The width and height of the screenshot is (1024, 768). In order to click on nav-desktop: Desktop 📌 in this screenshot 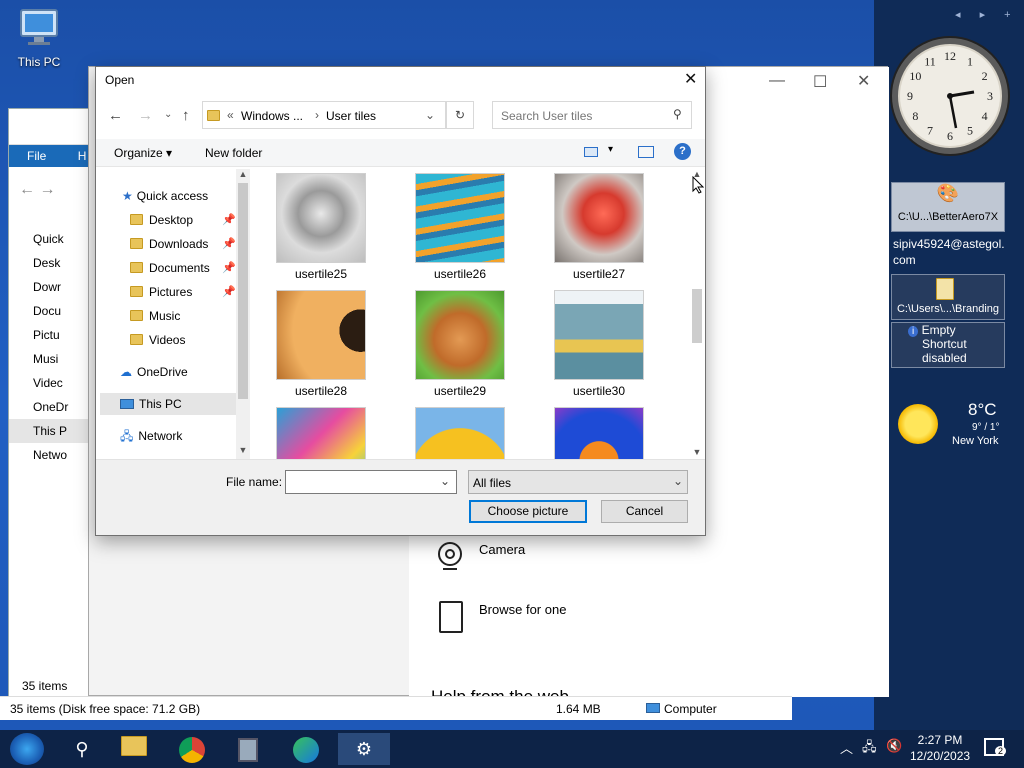, I will do `click(185, 220)`.